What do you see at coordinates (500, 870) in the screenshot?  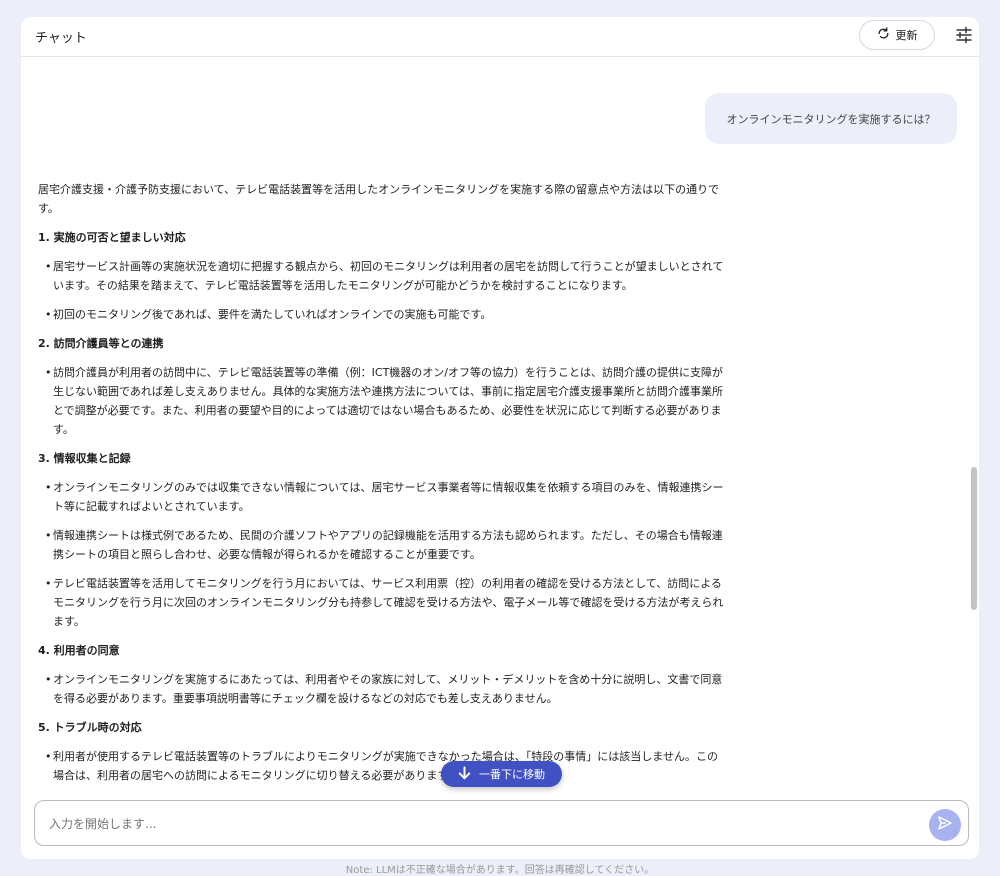 I see `footer-note: Note: LLMは不正確な場合があります。回答は再確認してください。` at bounding box center [500, 870].